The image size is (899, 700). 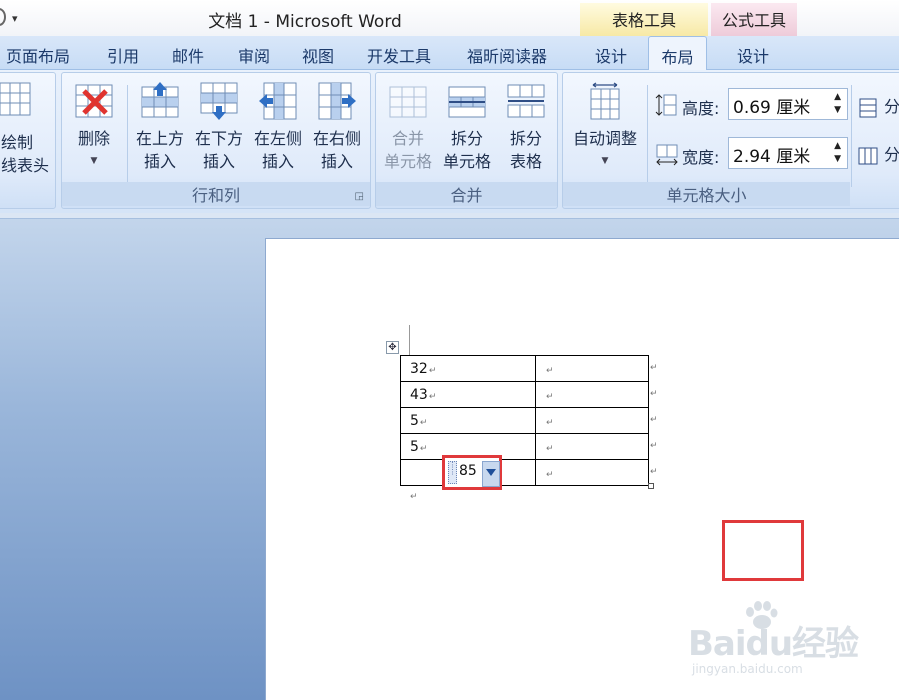 I want to click on insert-above-label-1: 在上方, so click(x=159, y=138).